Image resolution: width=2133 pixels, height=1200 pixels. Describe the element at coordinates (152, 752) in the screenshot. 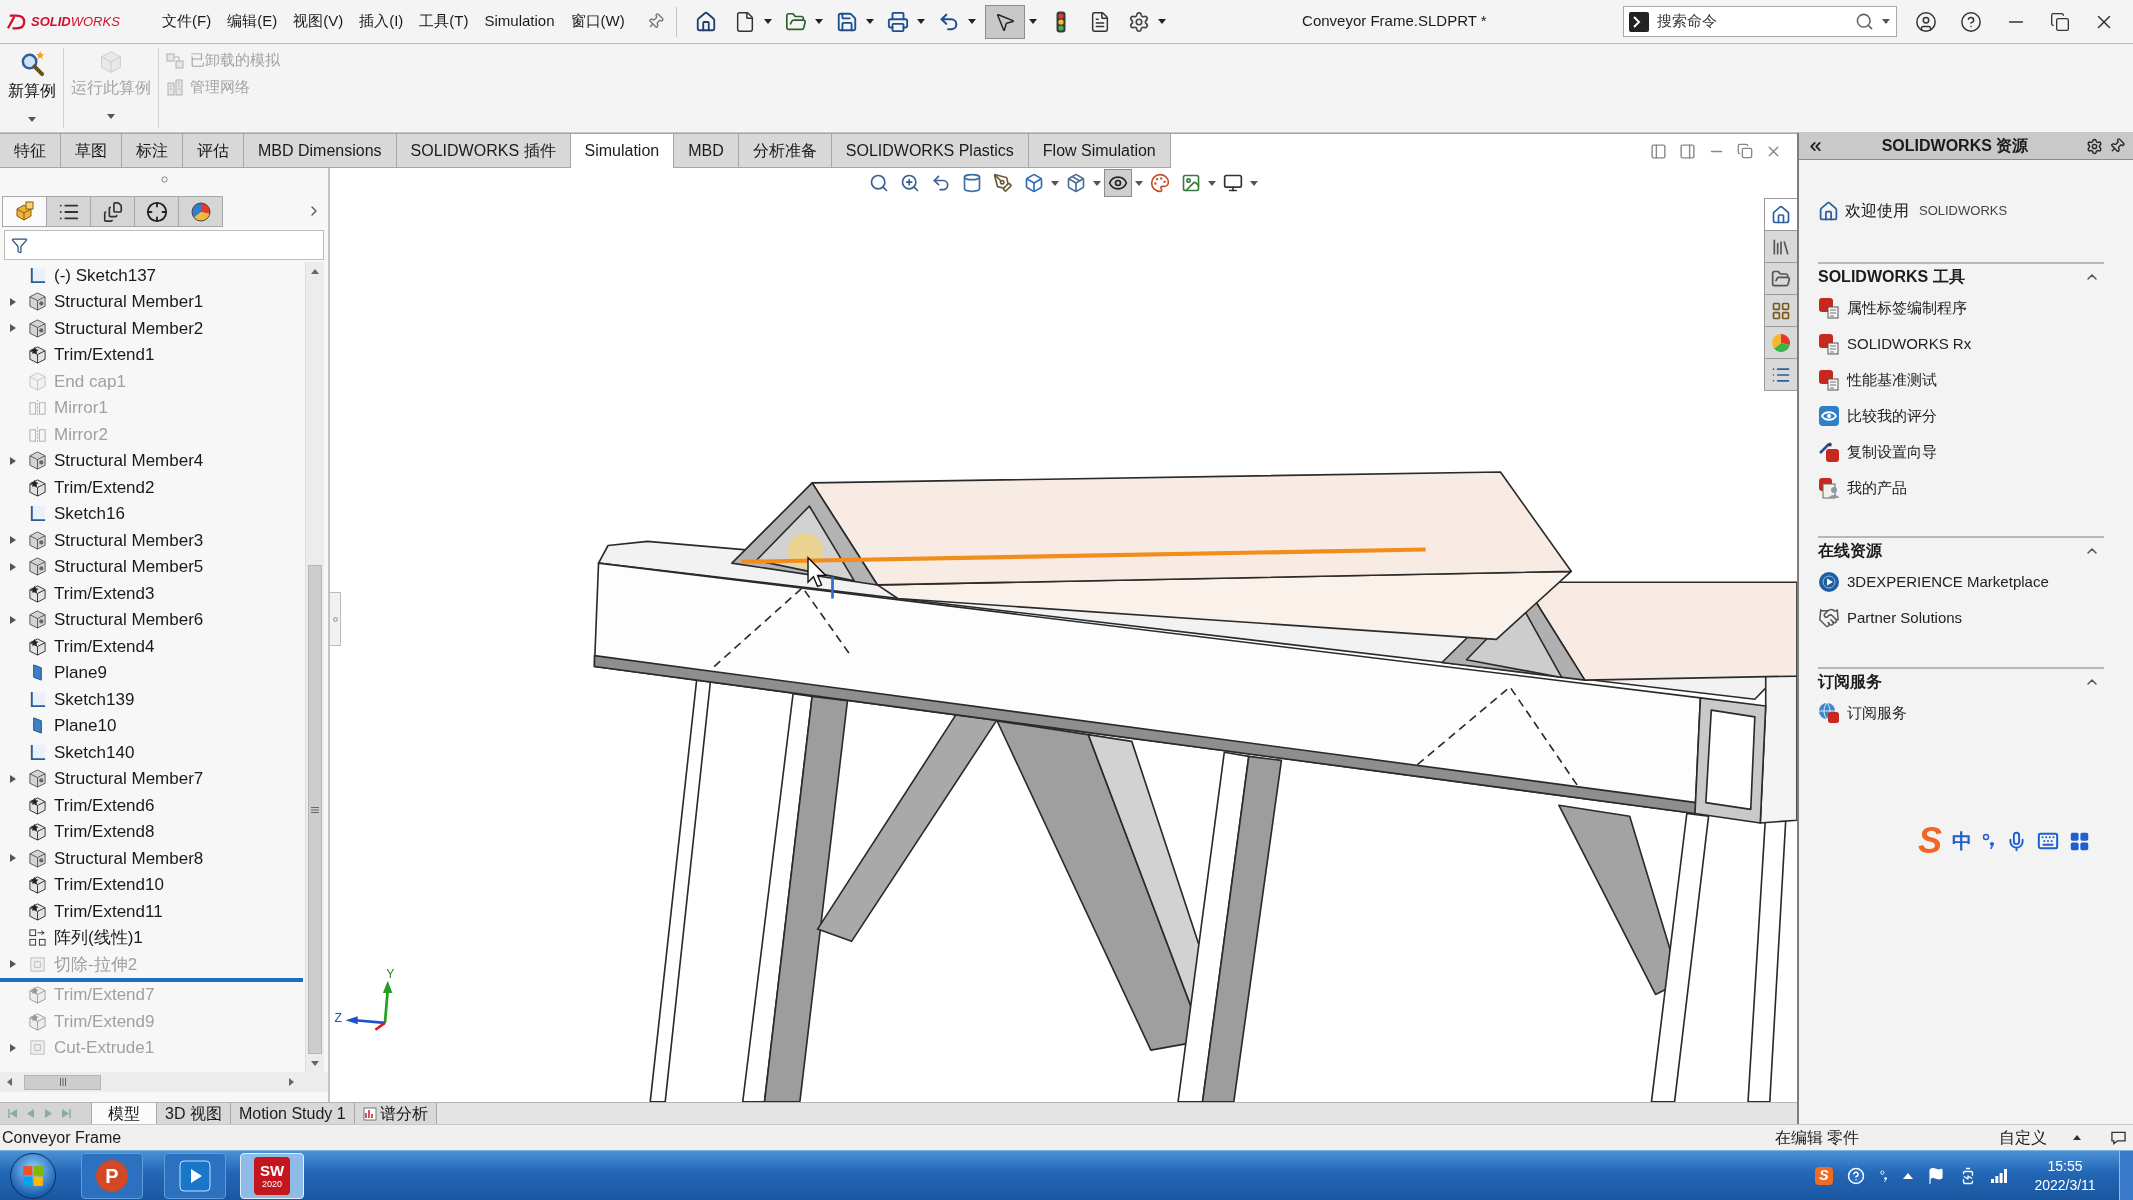

I see `tree-item: Sketch140` at that location.